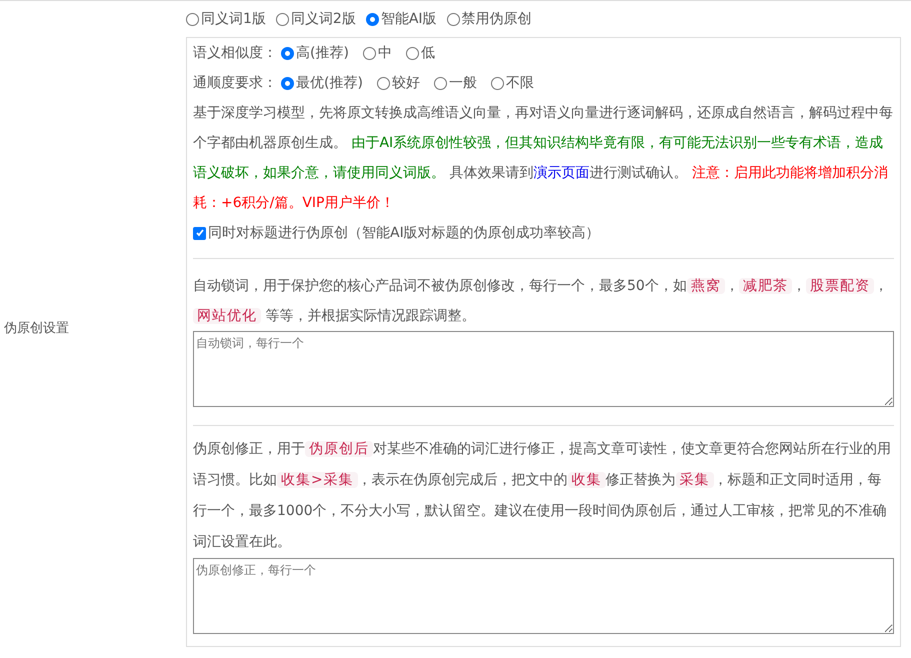 Image resolution: width=911 pixels, height=658 pixels. Describe the element at coordinates (401, 19) in the screenshot. I see `radio-option: 智能AI版` at that location.